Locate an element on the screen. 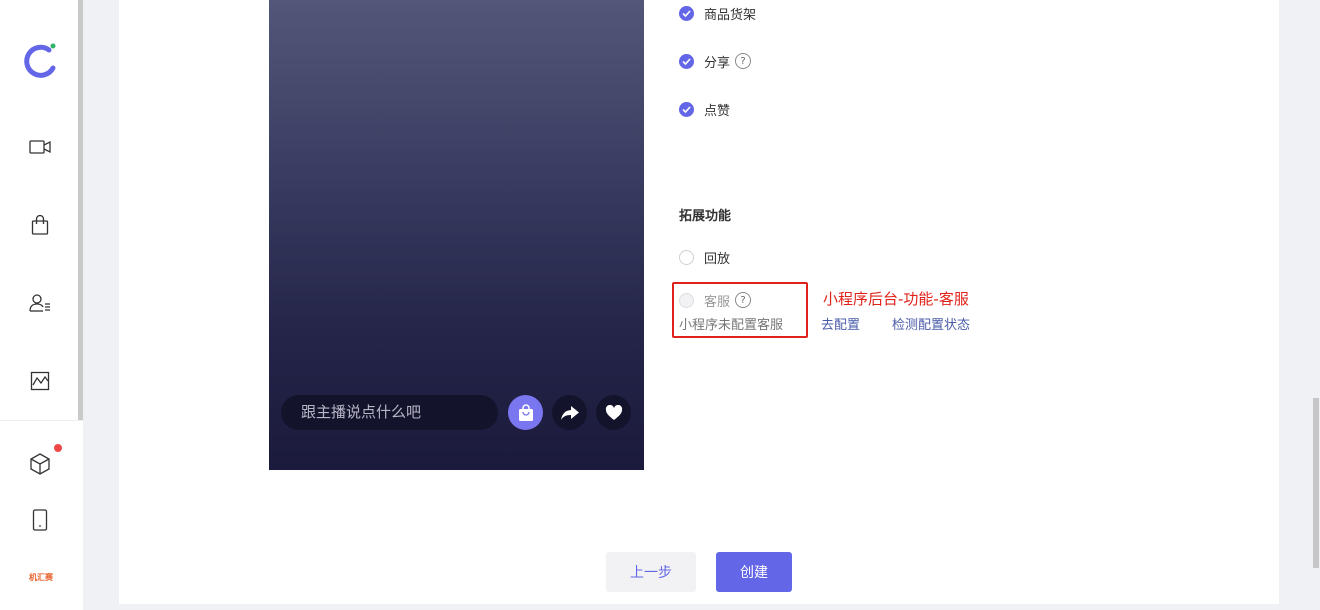 Image resolution: width=1320 pixels, height=610 pixels. shopping-bag-icon is located at coordinates (40, 225).